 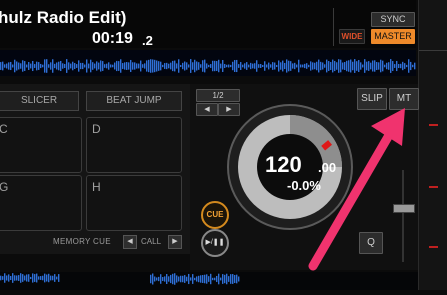 I want to click on tempo-slider-handle, so click(x=404, y=208).